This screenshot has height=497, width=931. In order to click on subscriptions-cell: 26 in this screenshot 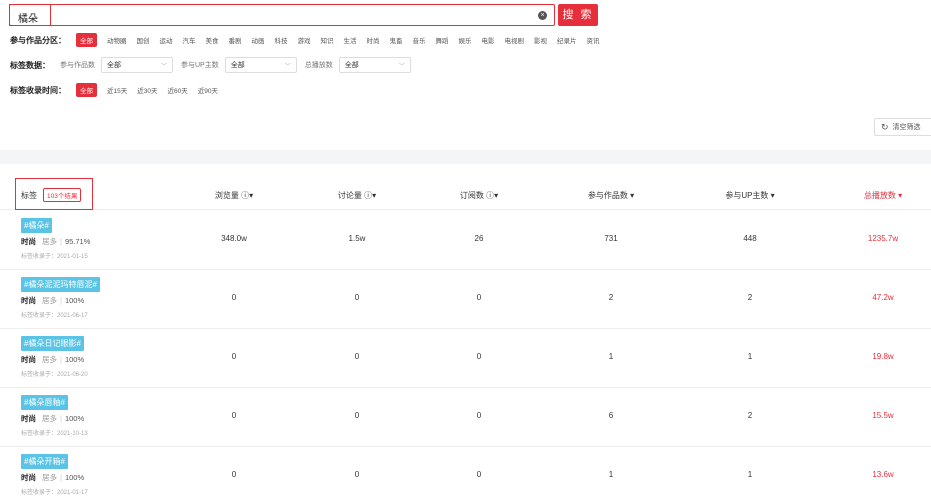, I will do `click(479, 238)`.